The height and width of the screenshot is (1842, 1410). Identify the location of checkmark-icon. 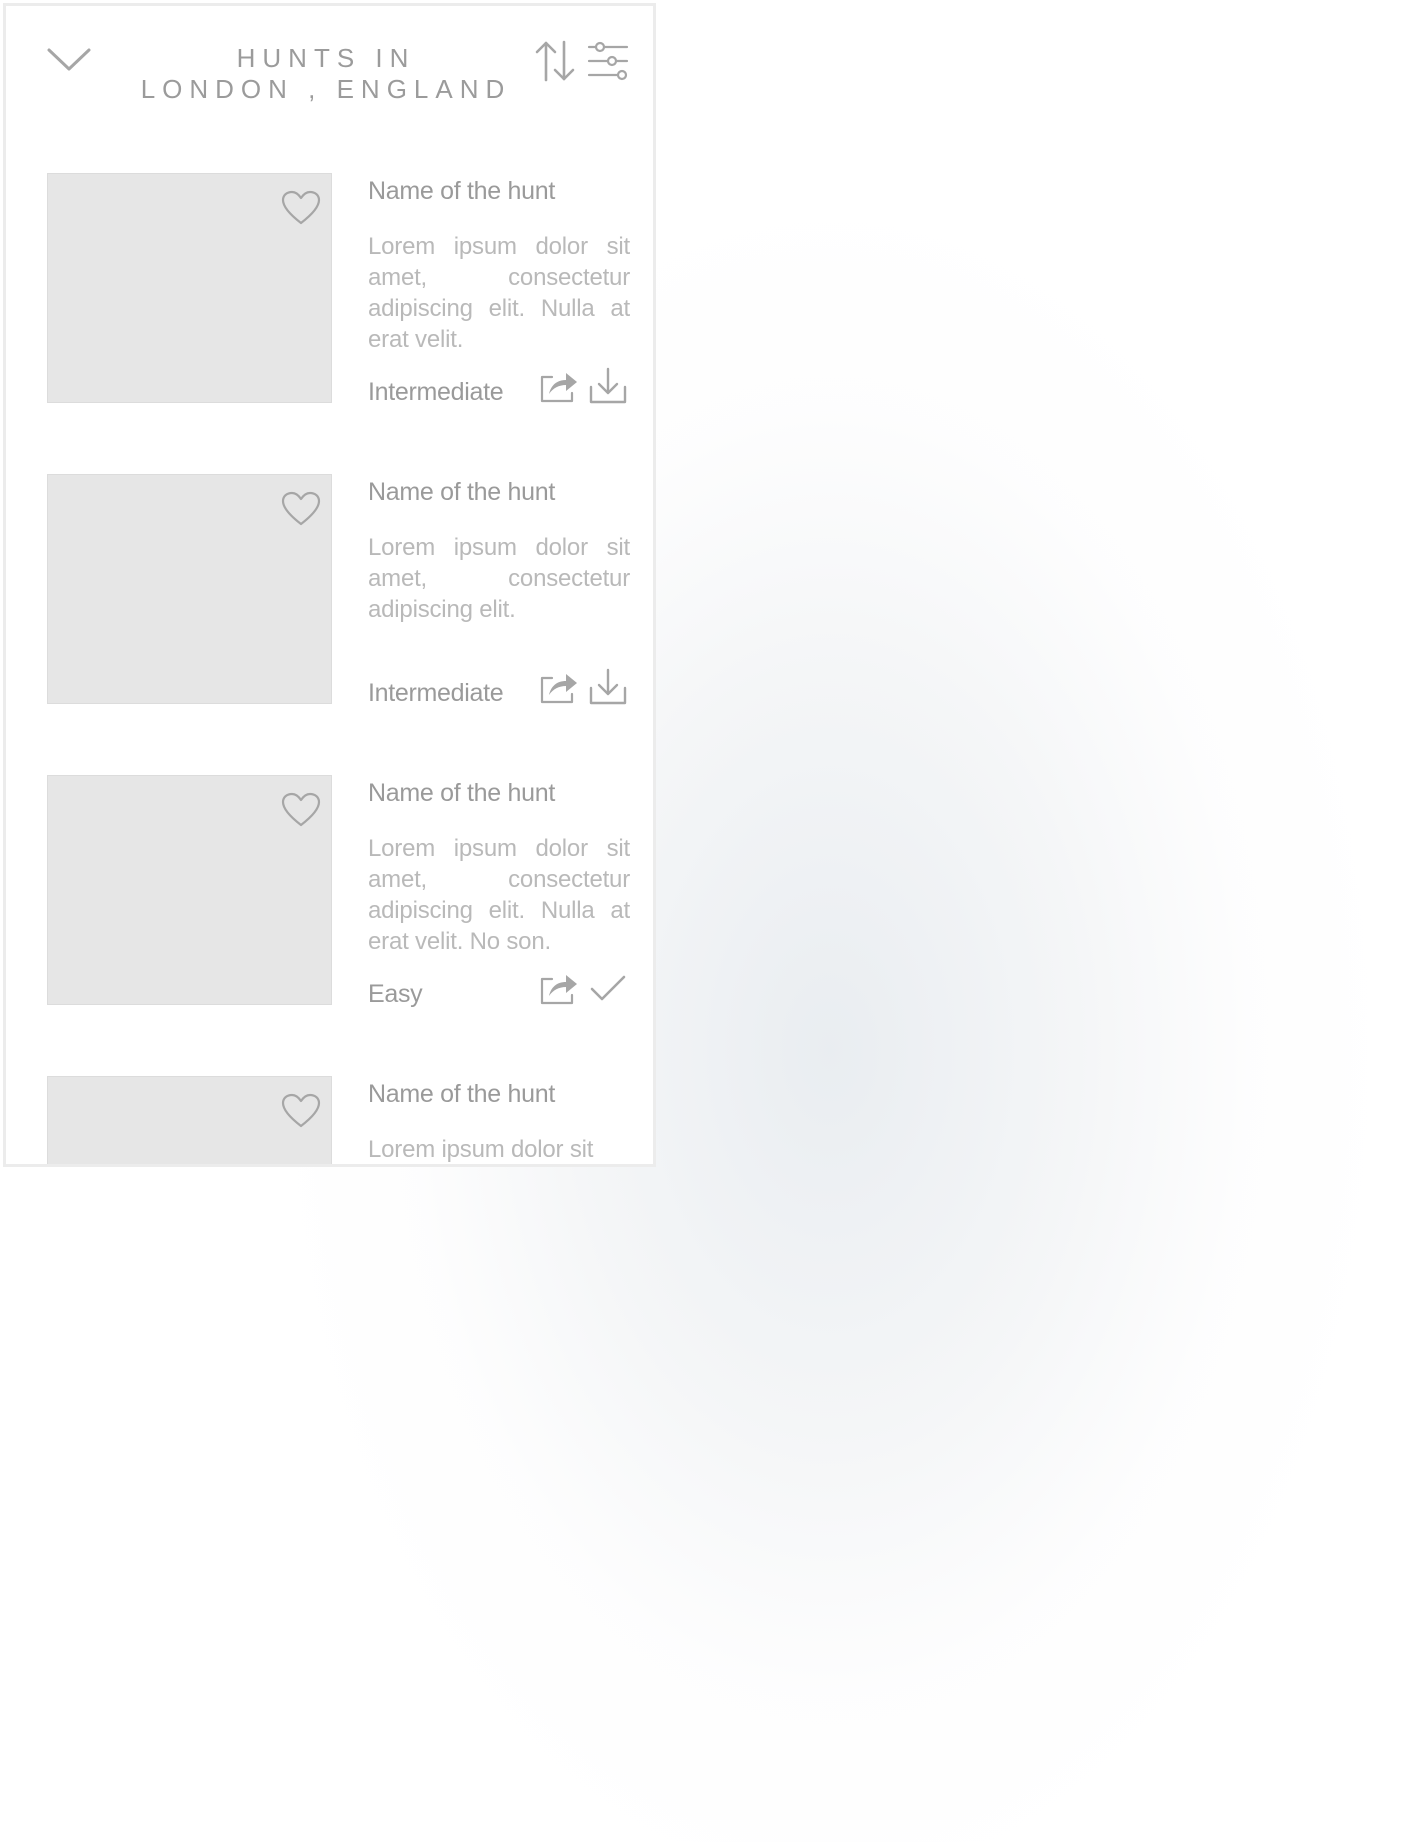
(608, 988).